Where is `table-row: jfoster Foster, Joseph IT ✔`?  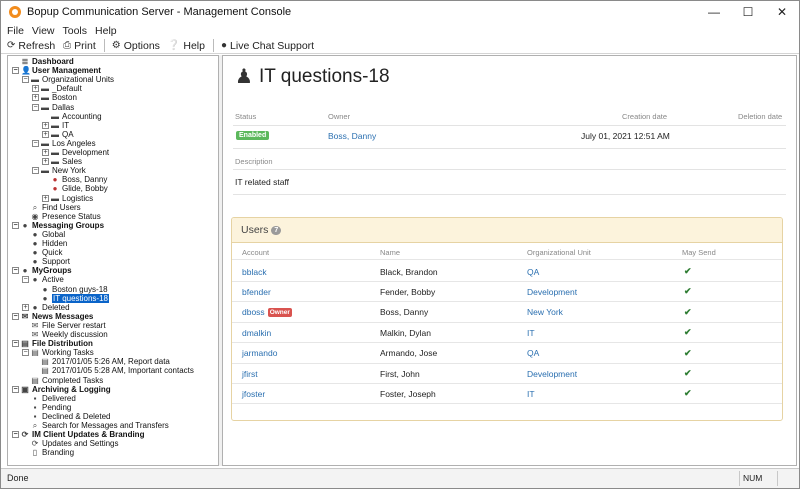
table-row: jfoster Foster, Joseph IT ✔ is located at coordinates (507, 394).